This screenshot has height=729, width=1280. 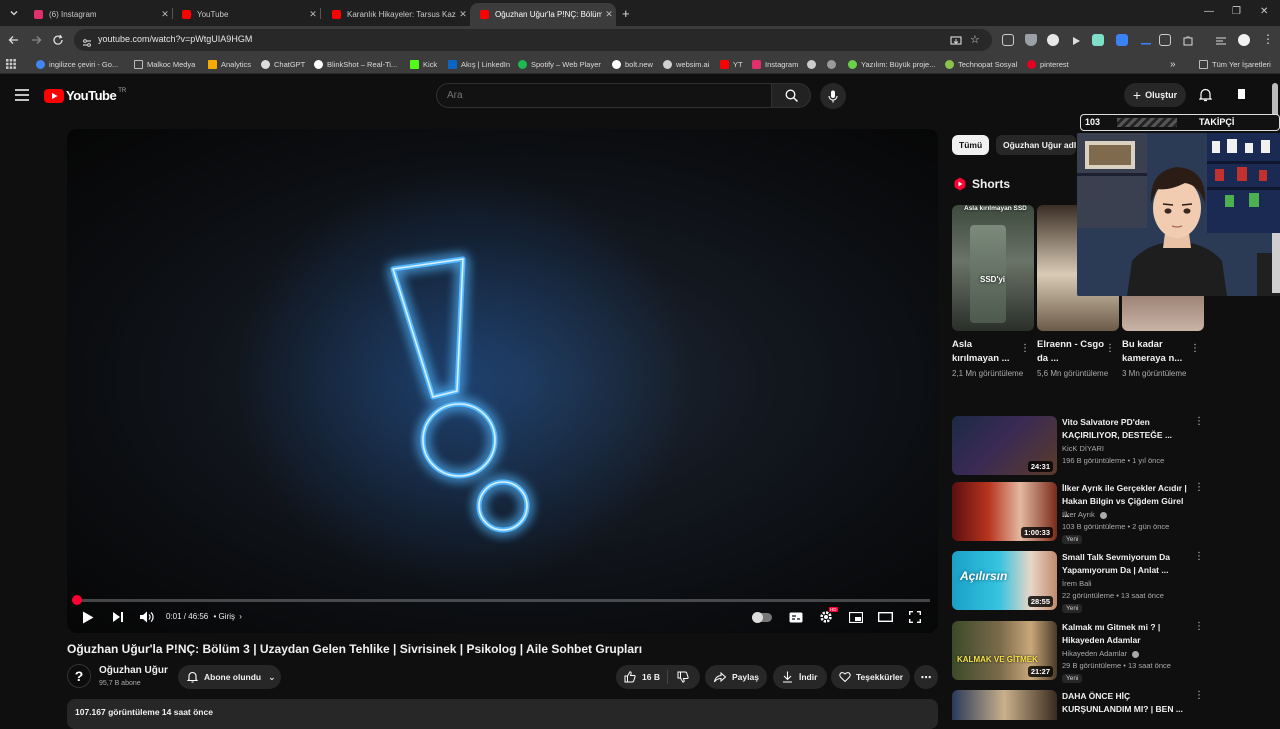 What do you see at coordinates (1084, 514) in the screenshot?
I see `channel-name-row: İlker Ayrık` at bounding box center [1084, 514].